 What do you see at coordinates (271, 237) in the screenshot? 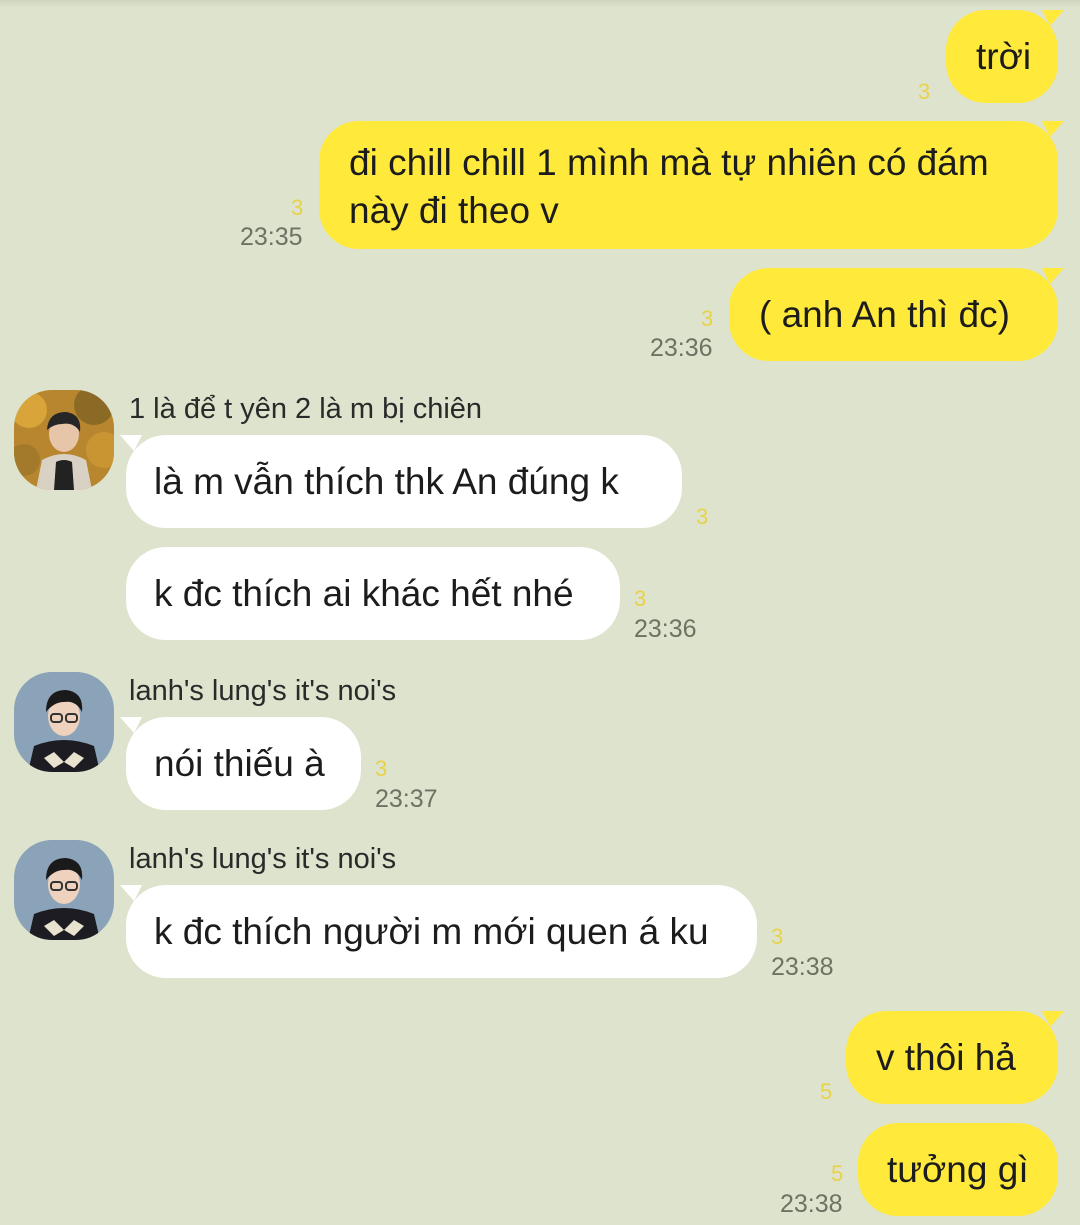
I see `message-timestamp: 23:35` at bounding box center [271, 237].